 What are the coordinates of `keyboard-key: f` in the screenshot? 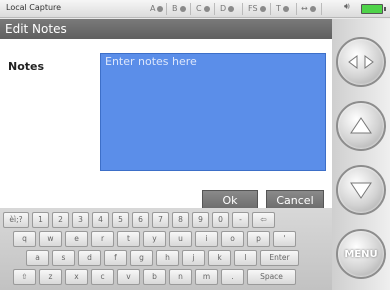 It's located at (115, 258).